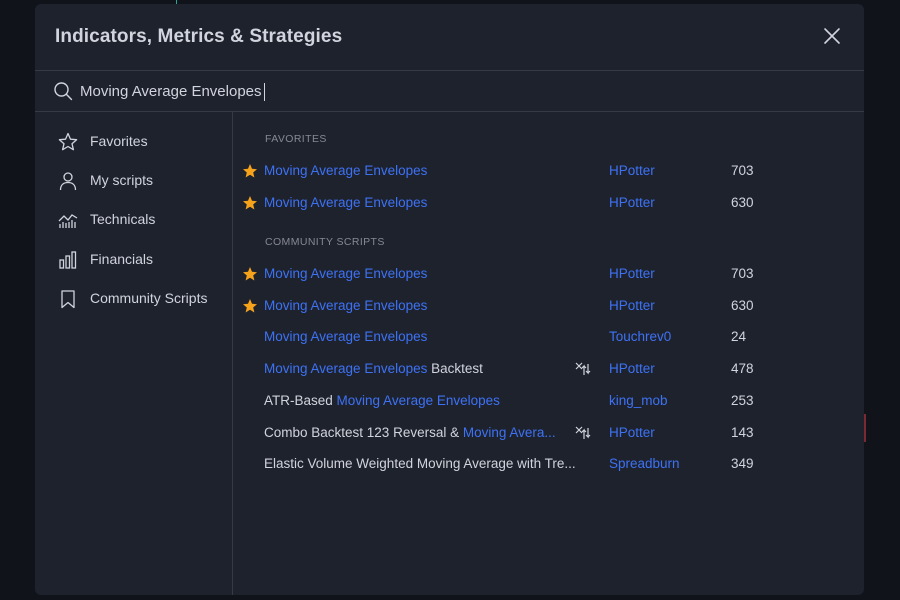 The width and height of the screenshot is (900, 600). Describe the element at coordinates (865, 428) in the screenshot. I see `chart-fragment` at that location.